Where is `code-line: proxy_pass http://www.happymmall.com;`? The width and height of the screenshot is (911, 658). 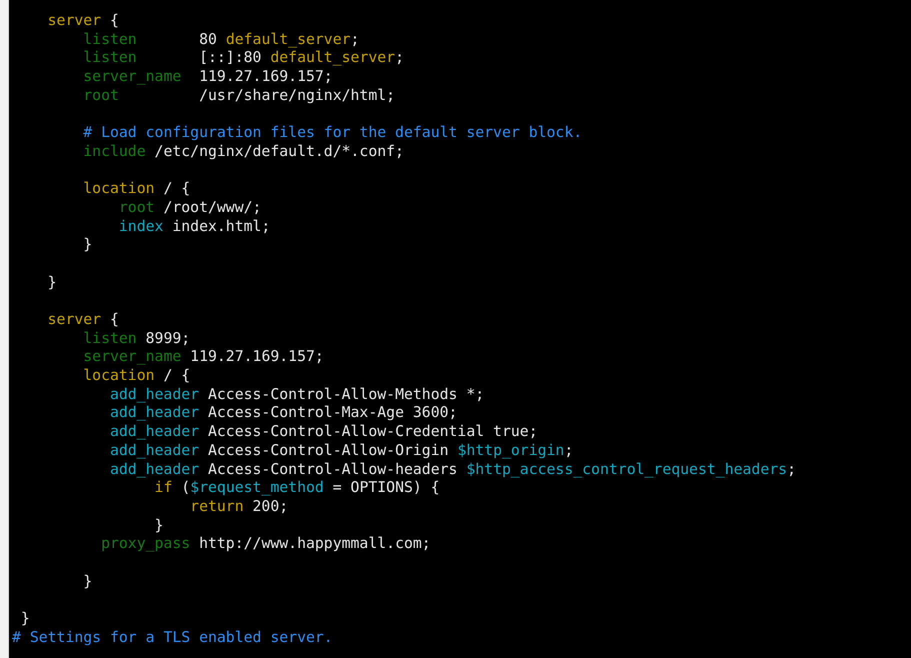
code-line: proxy_pass http://www.happymmall.com; is located at coordinates (266, 544).